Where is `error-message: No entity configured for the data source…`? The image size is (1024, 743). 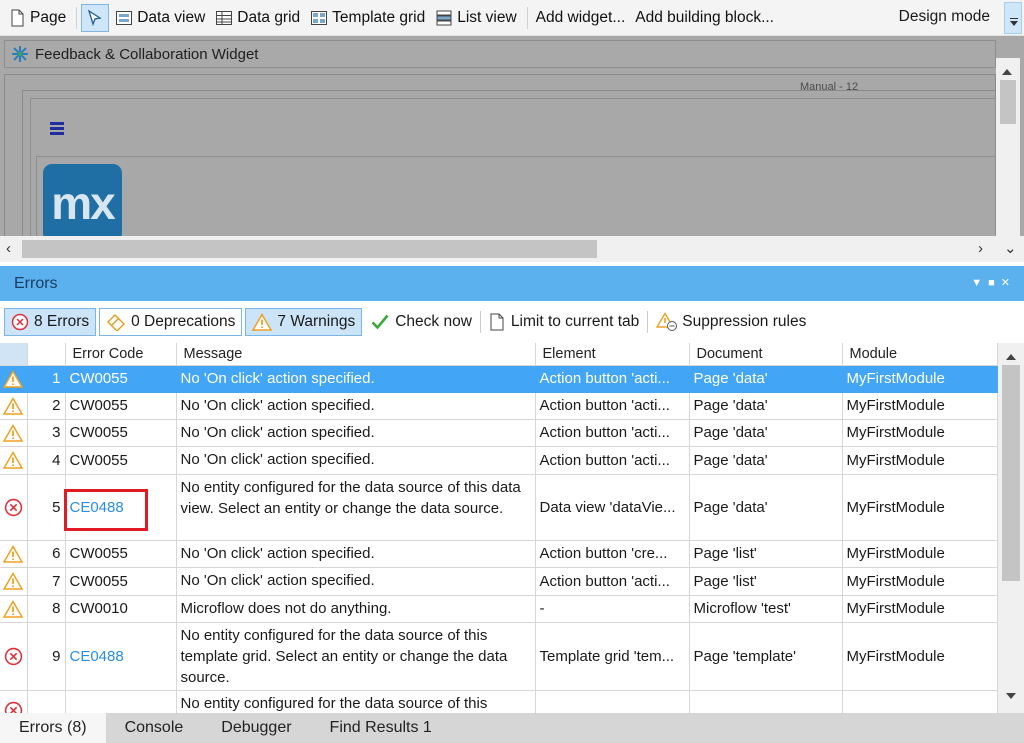 error-message: No entity configured for the data source… is located at coordinates (356, 701).